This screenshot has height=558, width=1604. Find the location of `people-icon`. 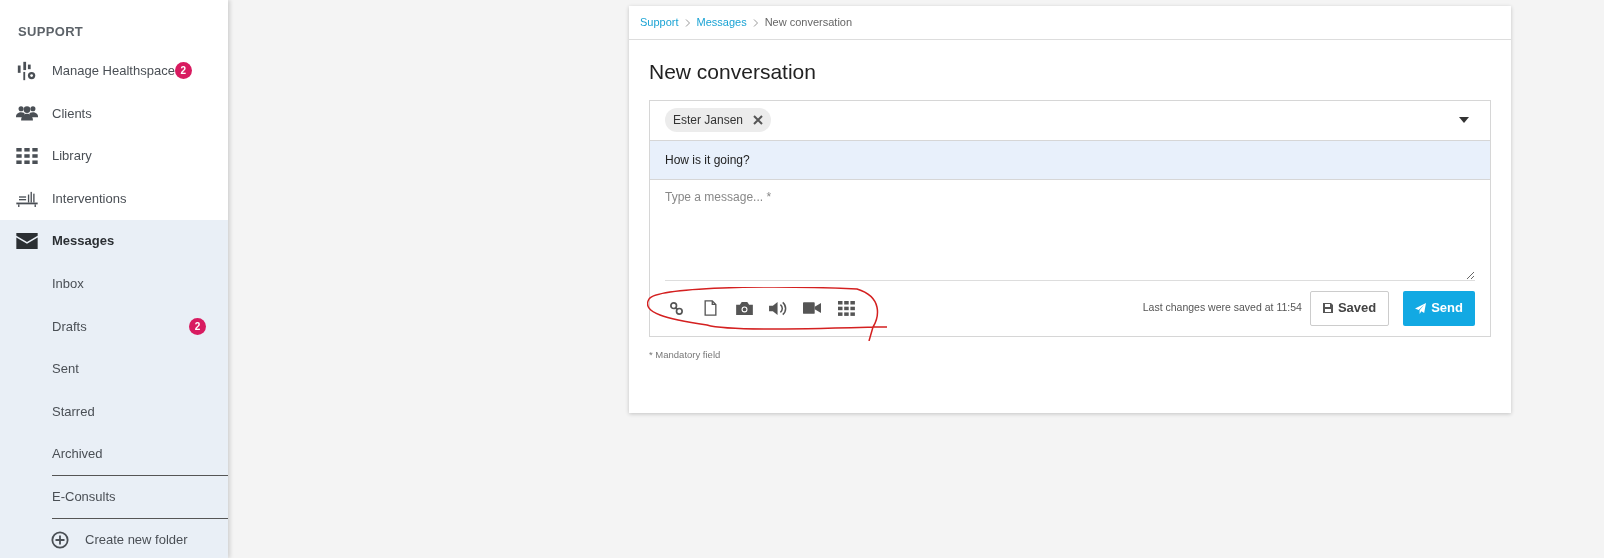

people-icon is located at coordinates (27, 113).